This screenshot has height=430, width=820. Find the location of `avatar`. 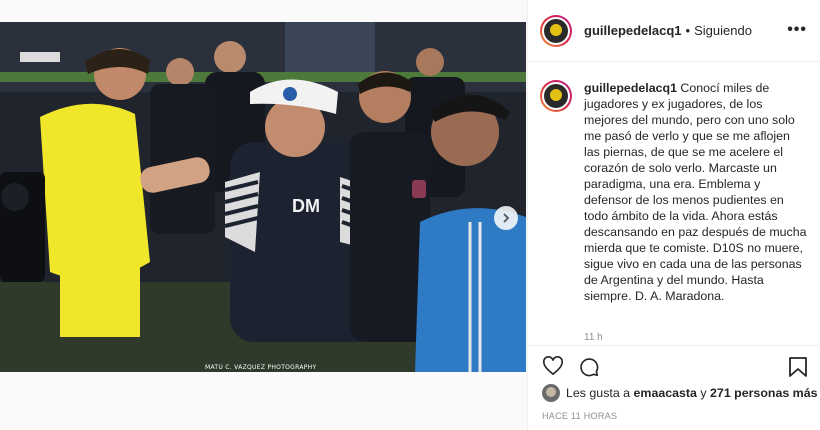

avatar is located at coordinates (556, 30).